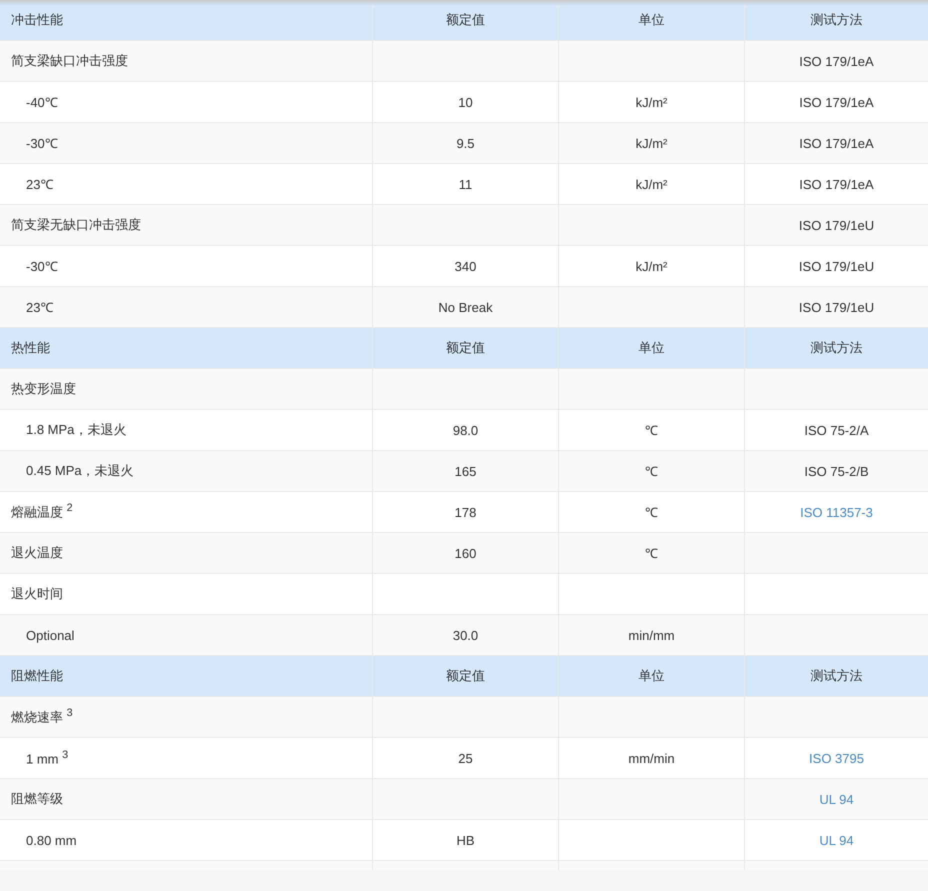 The height and width of the screenshot is (891, 928). What do you see at coordinates (465, 512) in the screenshot?
I see `table-cell: 178` at bounding box center [465, 512].